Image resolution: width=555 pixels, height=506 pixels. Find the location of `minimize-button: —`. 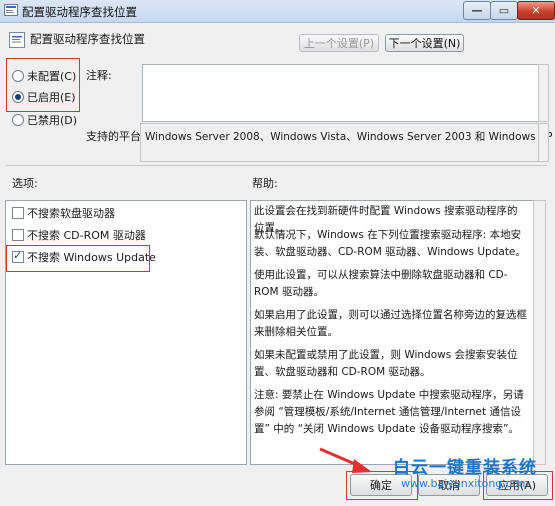

minimize-button: — is located at coordinates (477, 10).